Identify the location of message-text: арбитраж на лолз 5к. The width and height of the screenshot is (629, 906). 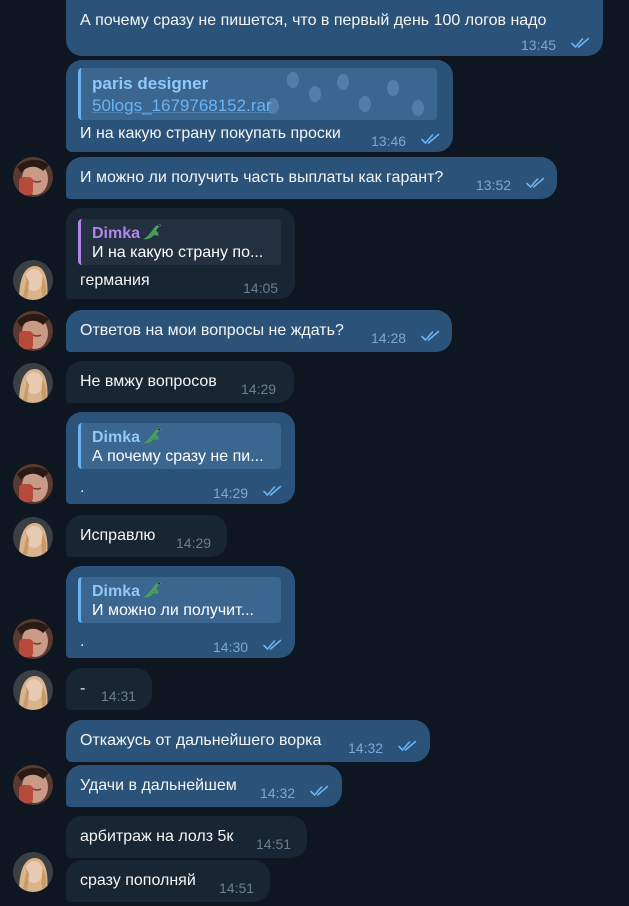
(157, 836).